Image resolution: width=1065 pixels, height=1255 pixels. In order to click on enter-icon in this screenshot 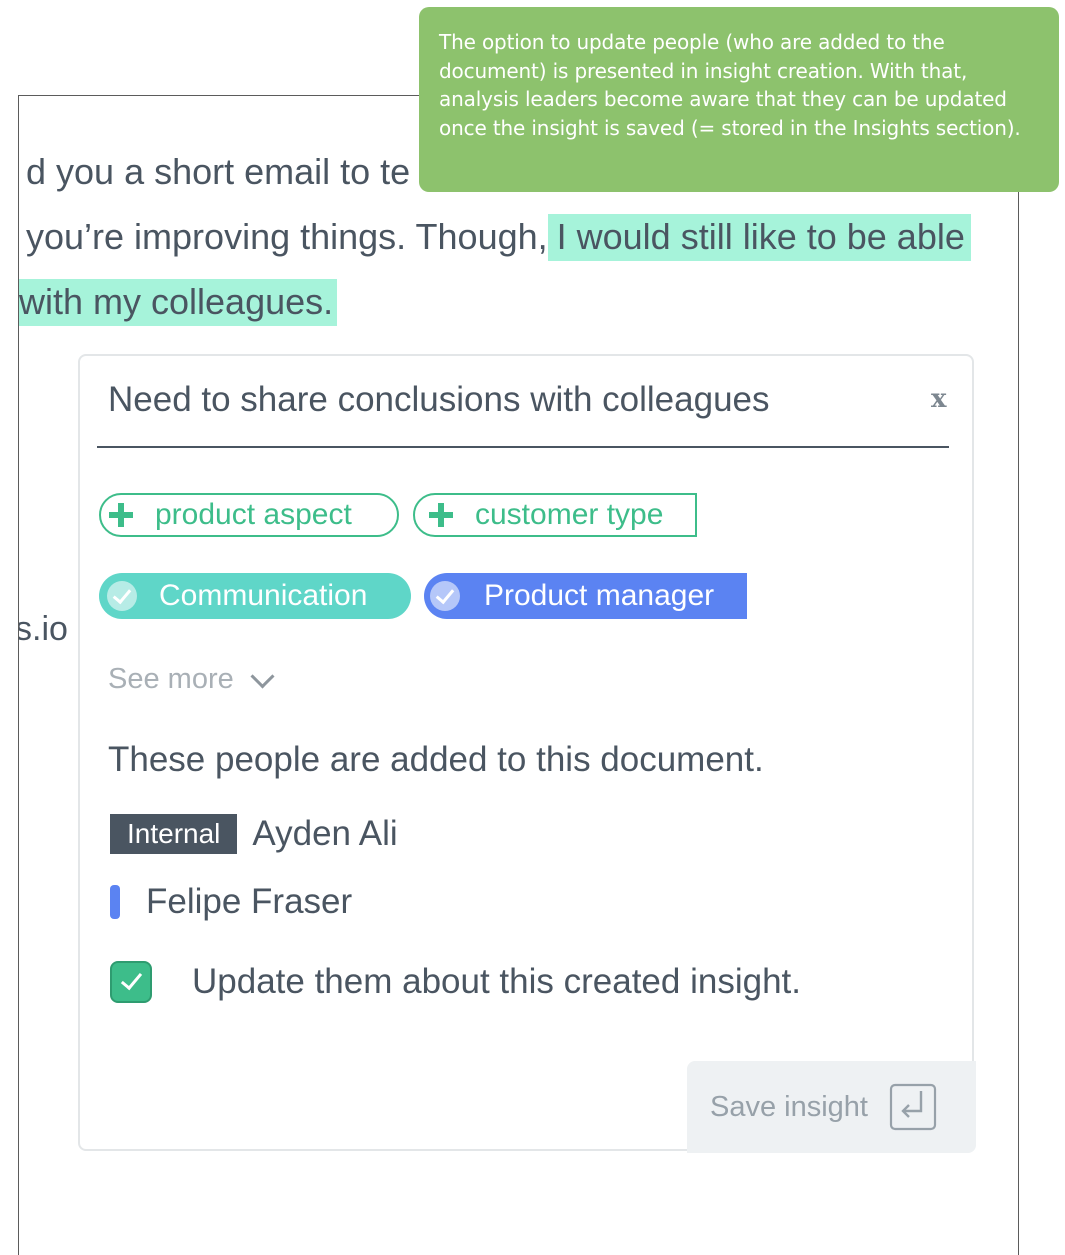, I will do `click(913, 1107)`.